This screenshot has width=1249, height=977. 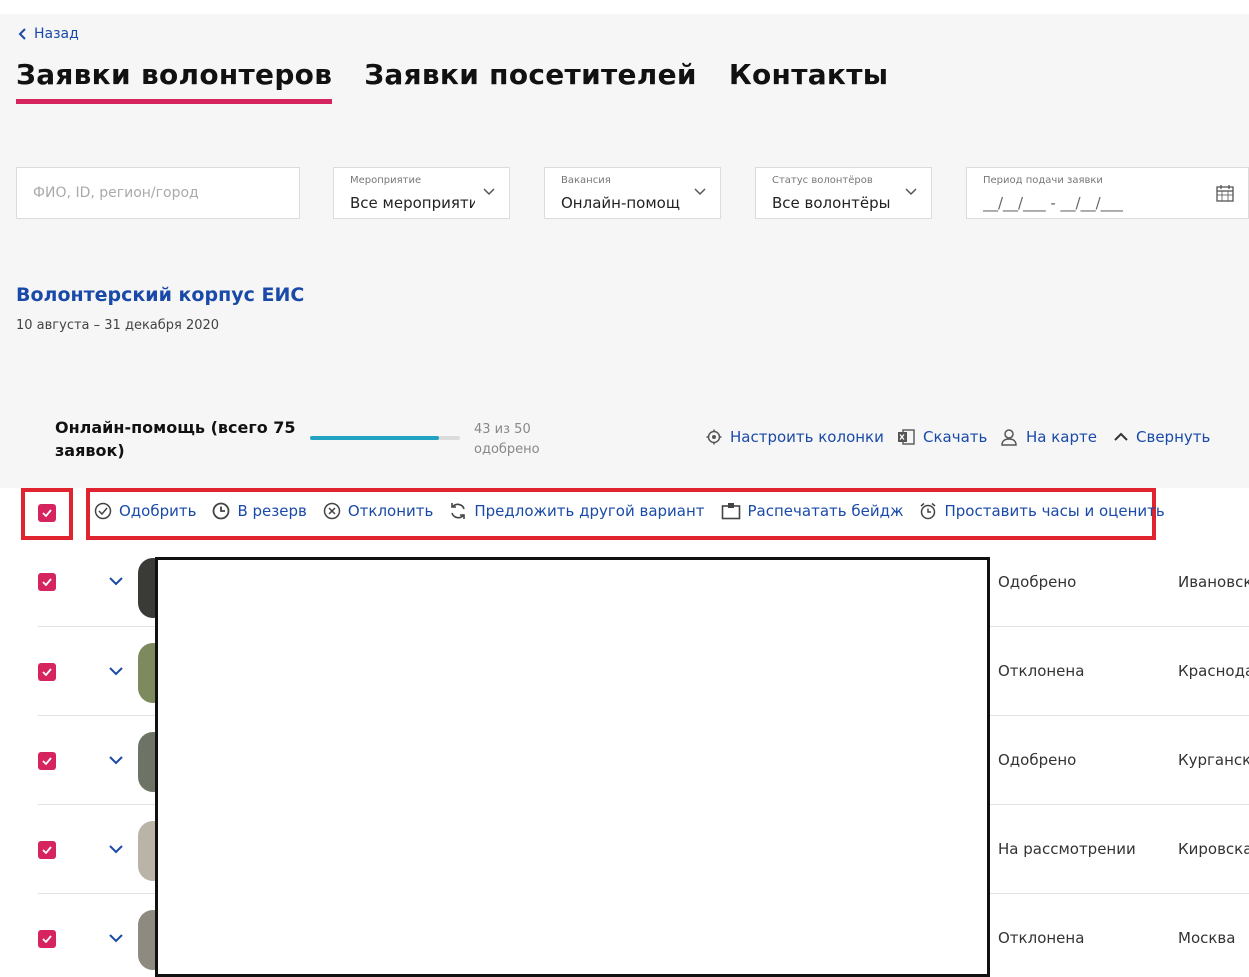 I want to click on user-pin-icon, so click(x=1009, y=437).